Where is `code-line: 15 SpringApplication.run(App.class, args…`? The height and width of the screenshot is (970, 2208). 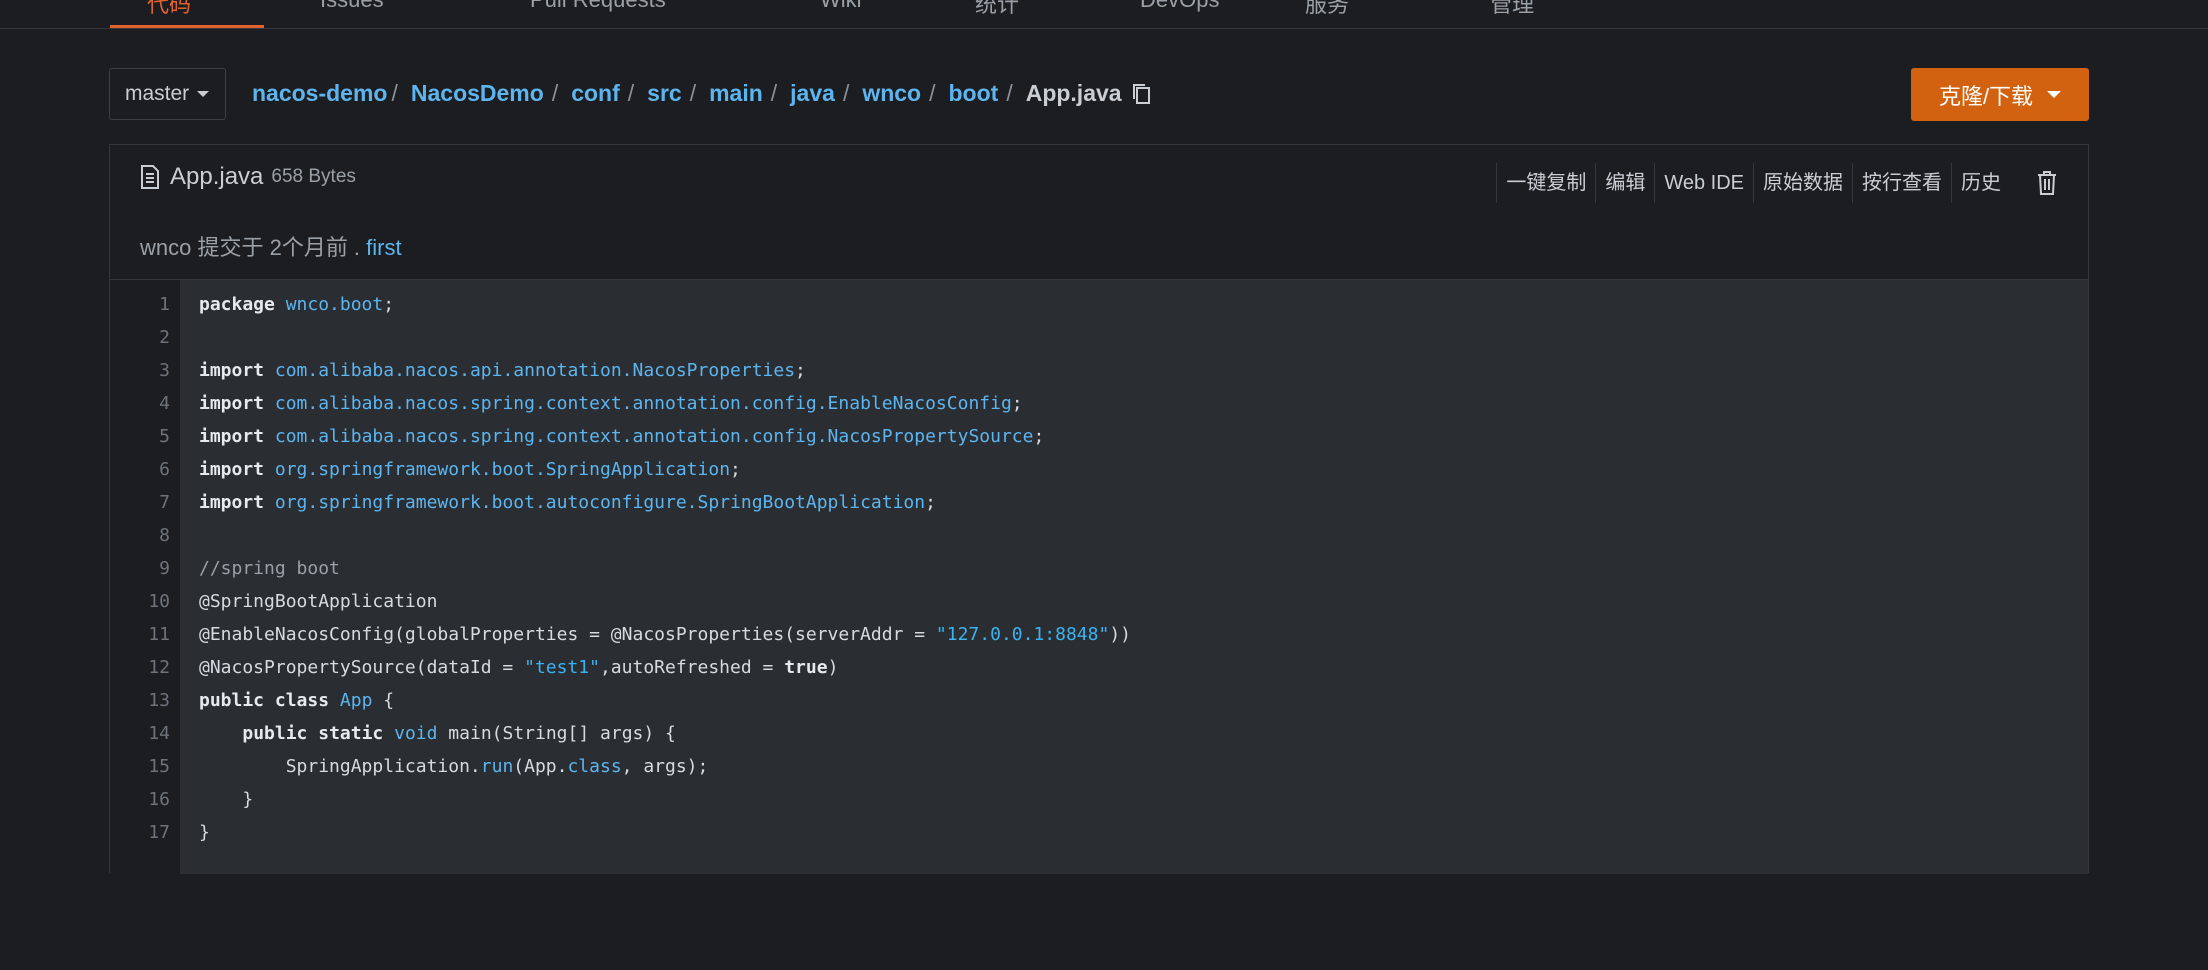 code-line: 15 SpringApplication.run(App.class, args… is located at coordinates (1099, 766).